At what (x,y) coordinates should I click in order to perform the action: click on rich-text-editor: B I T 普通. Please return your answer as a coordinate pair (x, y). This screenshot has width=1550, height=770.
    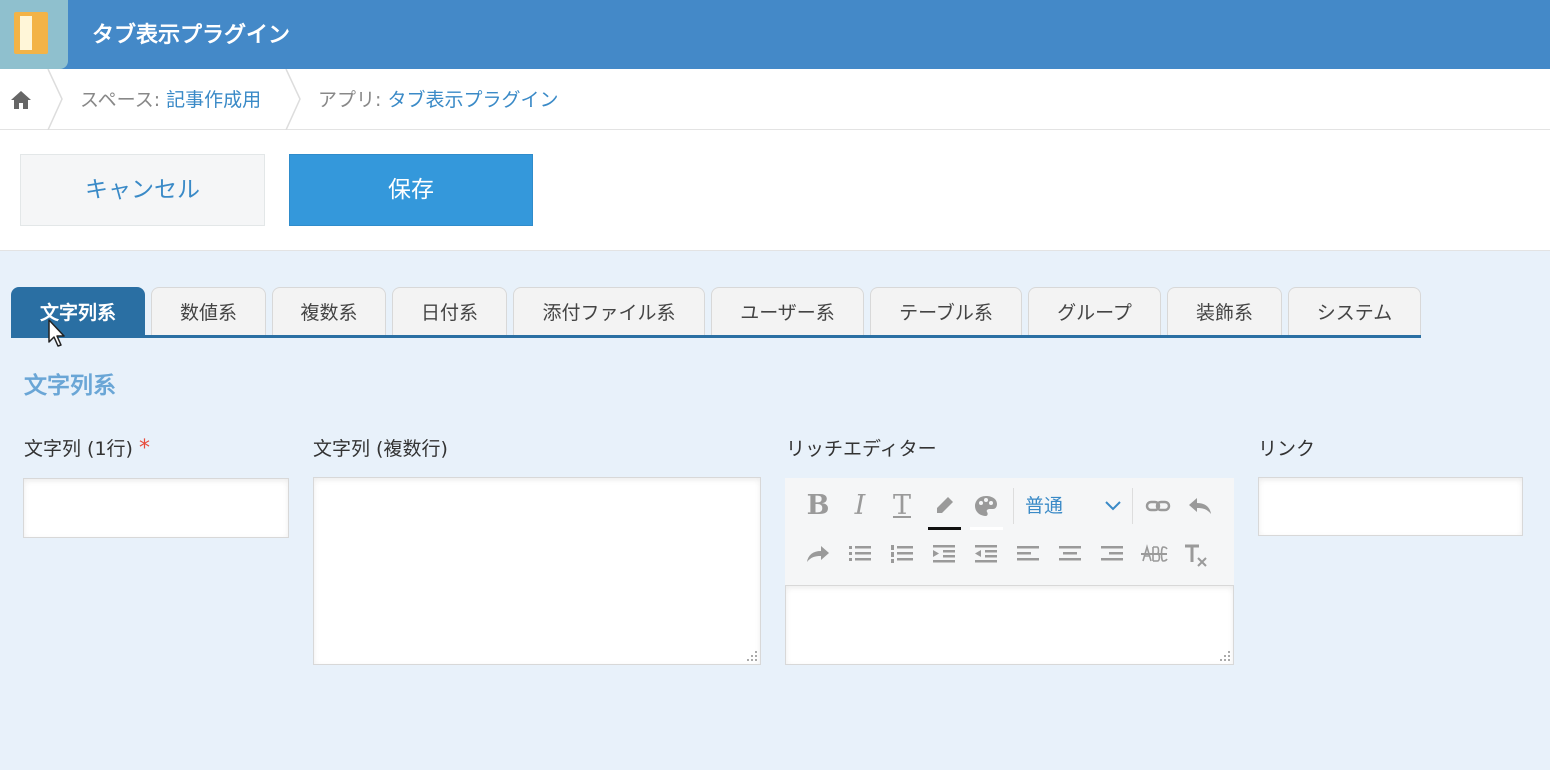
    Looking at the image, I should click on (1009, 571).